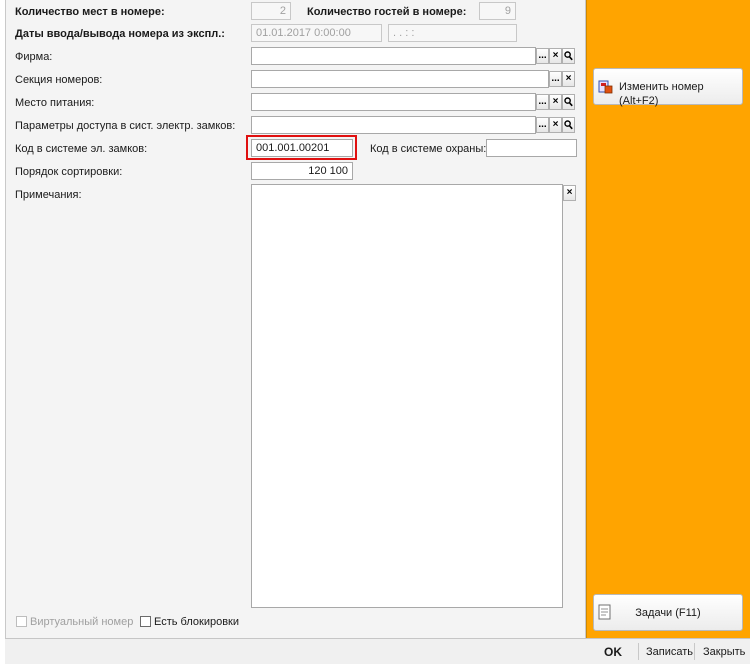 This screenshot has height=667, width=754. What do you see at coordinates (301, 147) in the screenshot?
I see `lock-code-highlight` at bounding box center [301, 147].